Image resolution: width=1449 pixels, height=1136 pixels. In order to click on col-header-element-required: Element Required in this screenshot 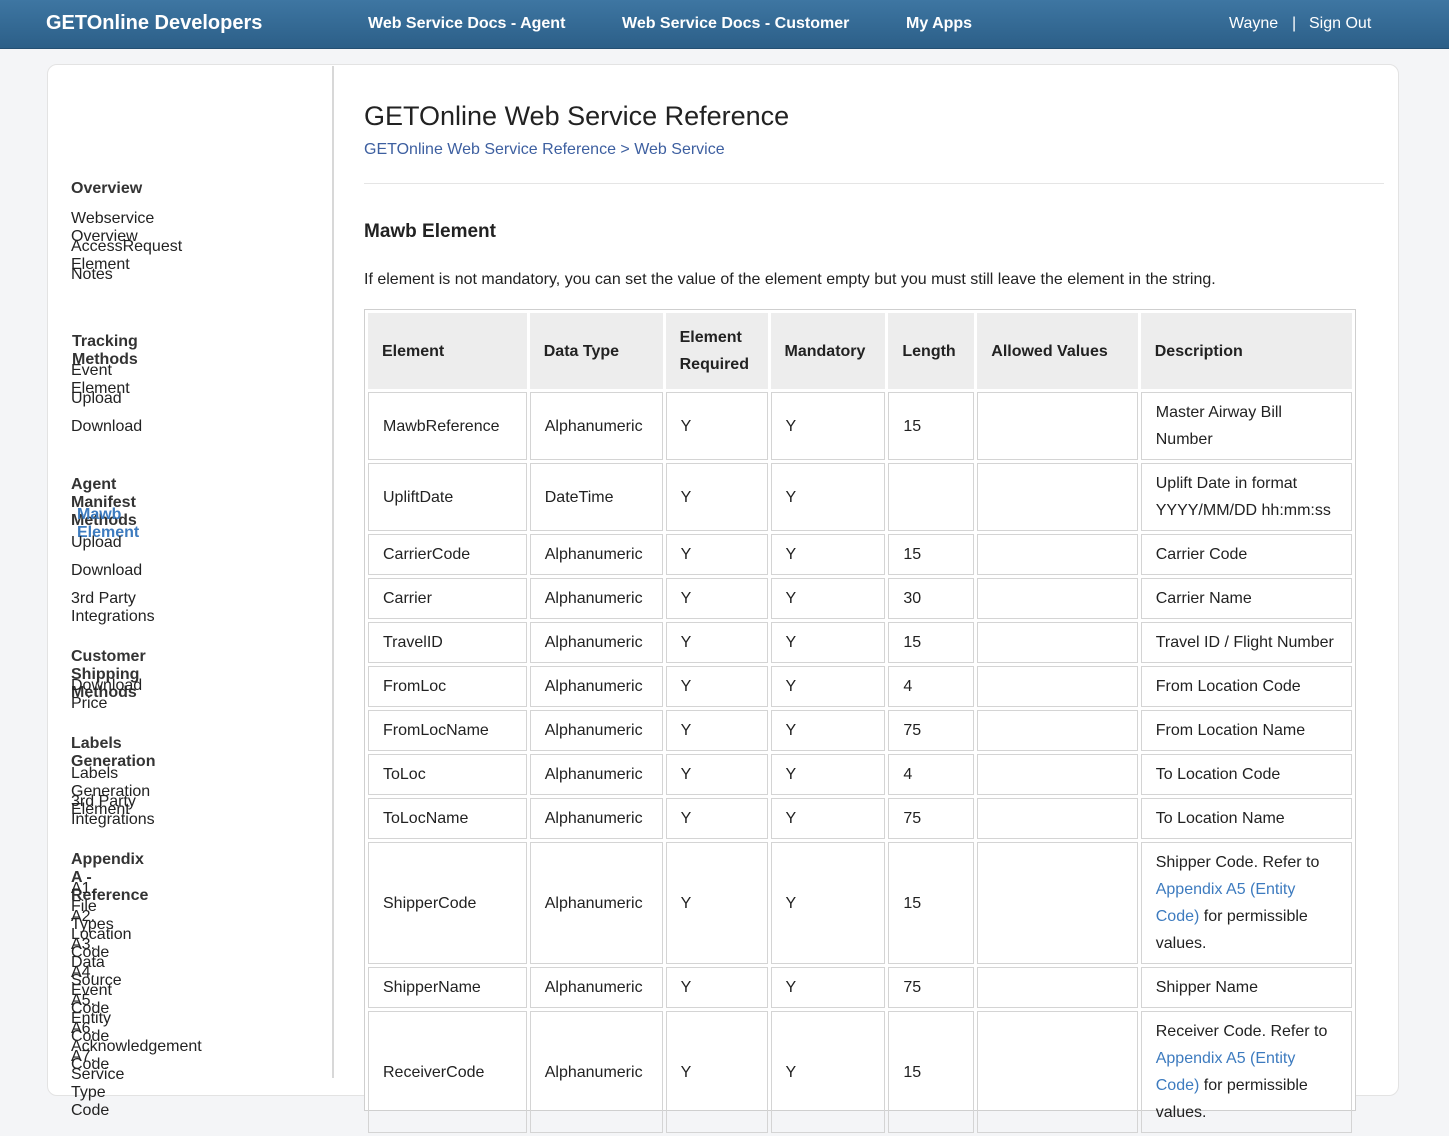, I will do `click(716, 351)`.